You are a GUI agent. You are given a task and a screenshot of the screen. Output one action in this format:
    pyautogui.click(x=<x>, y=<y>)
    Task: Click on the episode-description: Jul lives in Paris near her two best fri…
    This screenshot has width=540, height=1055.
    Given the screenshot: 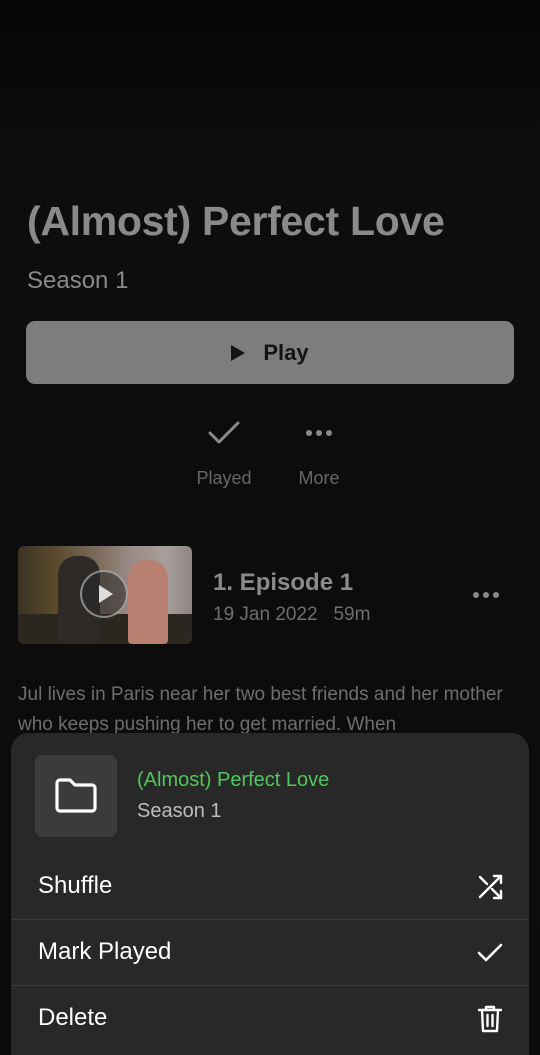 What is the action you would take?
    pyautogui.click(x=260, y=709)
    